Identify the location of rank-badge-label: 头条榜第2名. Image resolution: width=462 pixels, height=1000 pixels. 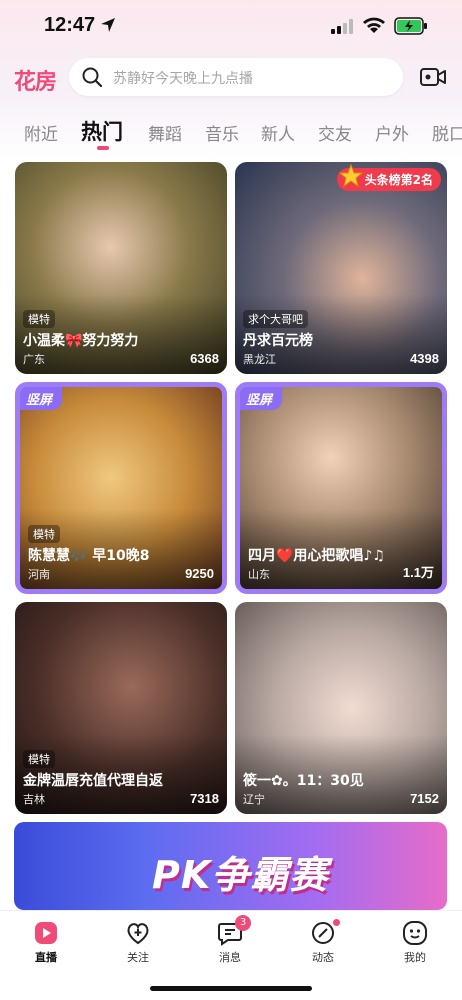
(398, 180).